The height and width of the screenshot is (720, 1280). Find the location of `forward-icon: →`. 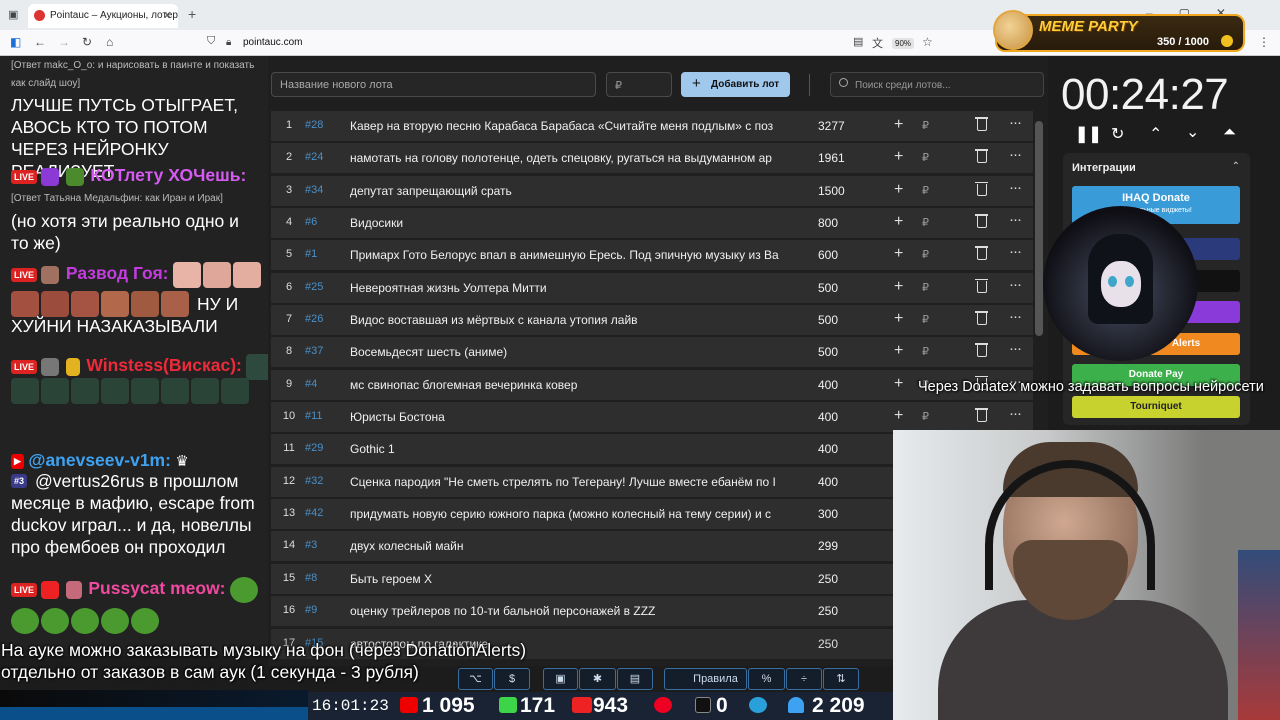

forward-icon: → is located at coordinates (64, 42).